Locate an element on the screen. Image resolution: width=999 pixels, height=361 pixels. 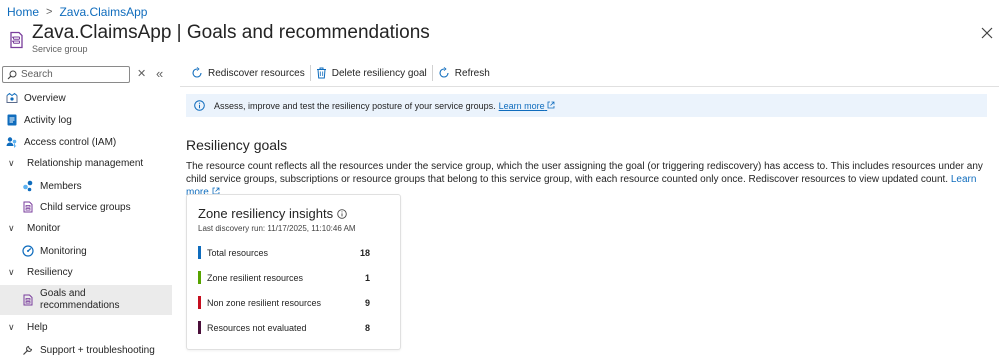
sidebar-group-monitor: ∨ Monitor is located at coordinates (86, 228).